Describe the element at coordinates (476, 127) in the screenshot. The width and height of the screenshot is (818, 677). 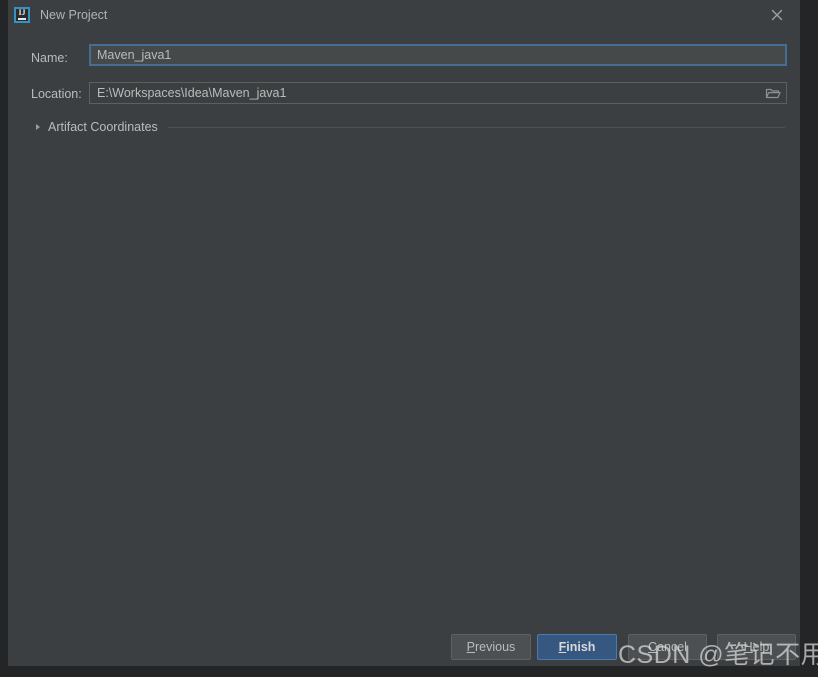
I see `section-separator` at that location.